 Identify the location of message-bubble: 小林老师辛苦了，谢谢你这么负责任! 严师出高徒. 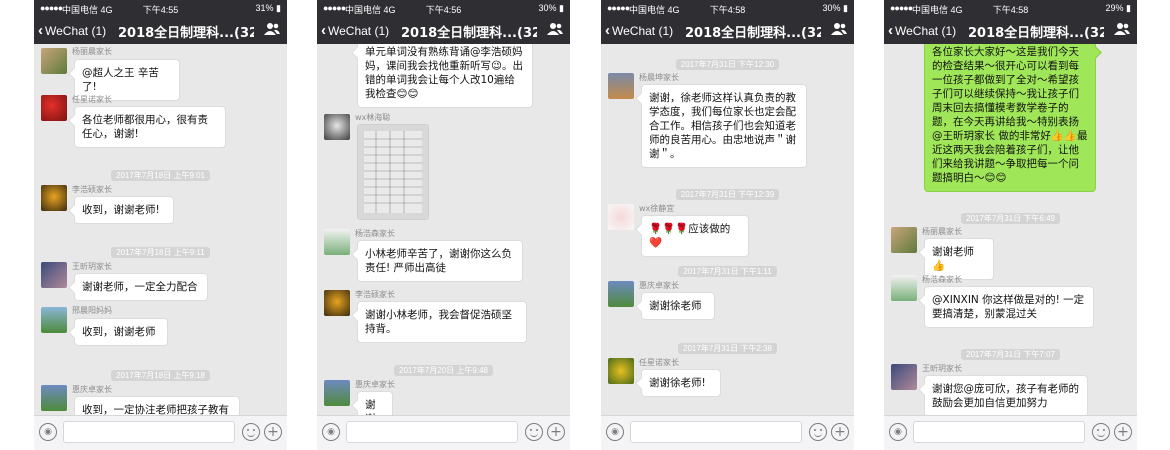
(440, 261).